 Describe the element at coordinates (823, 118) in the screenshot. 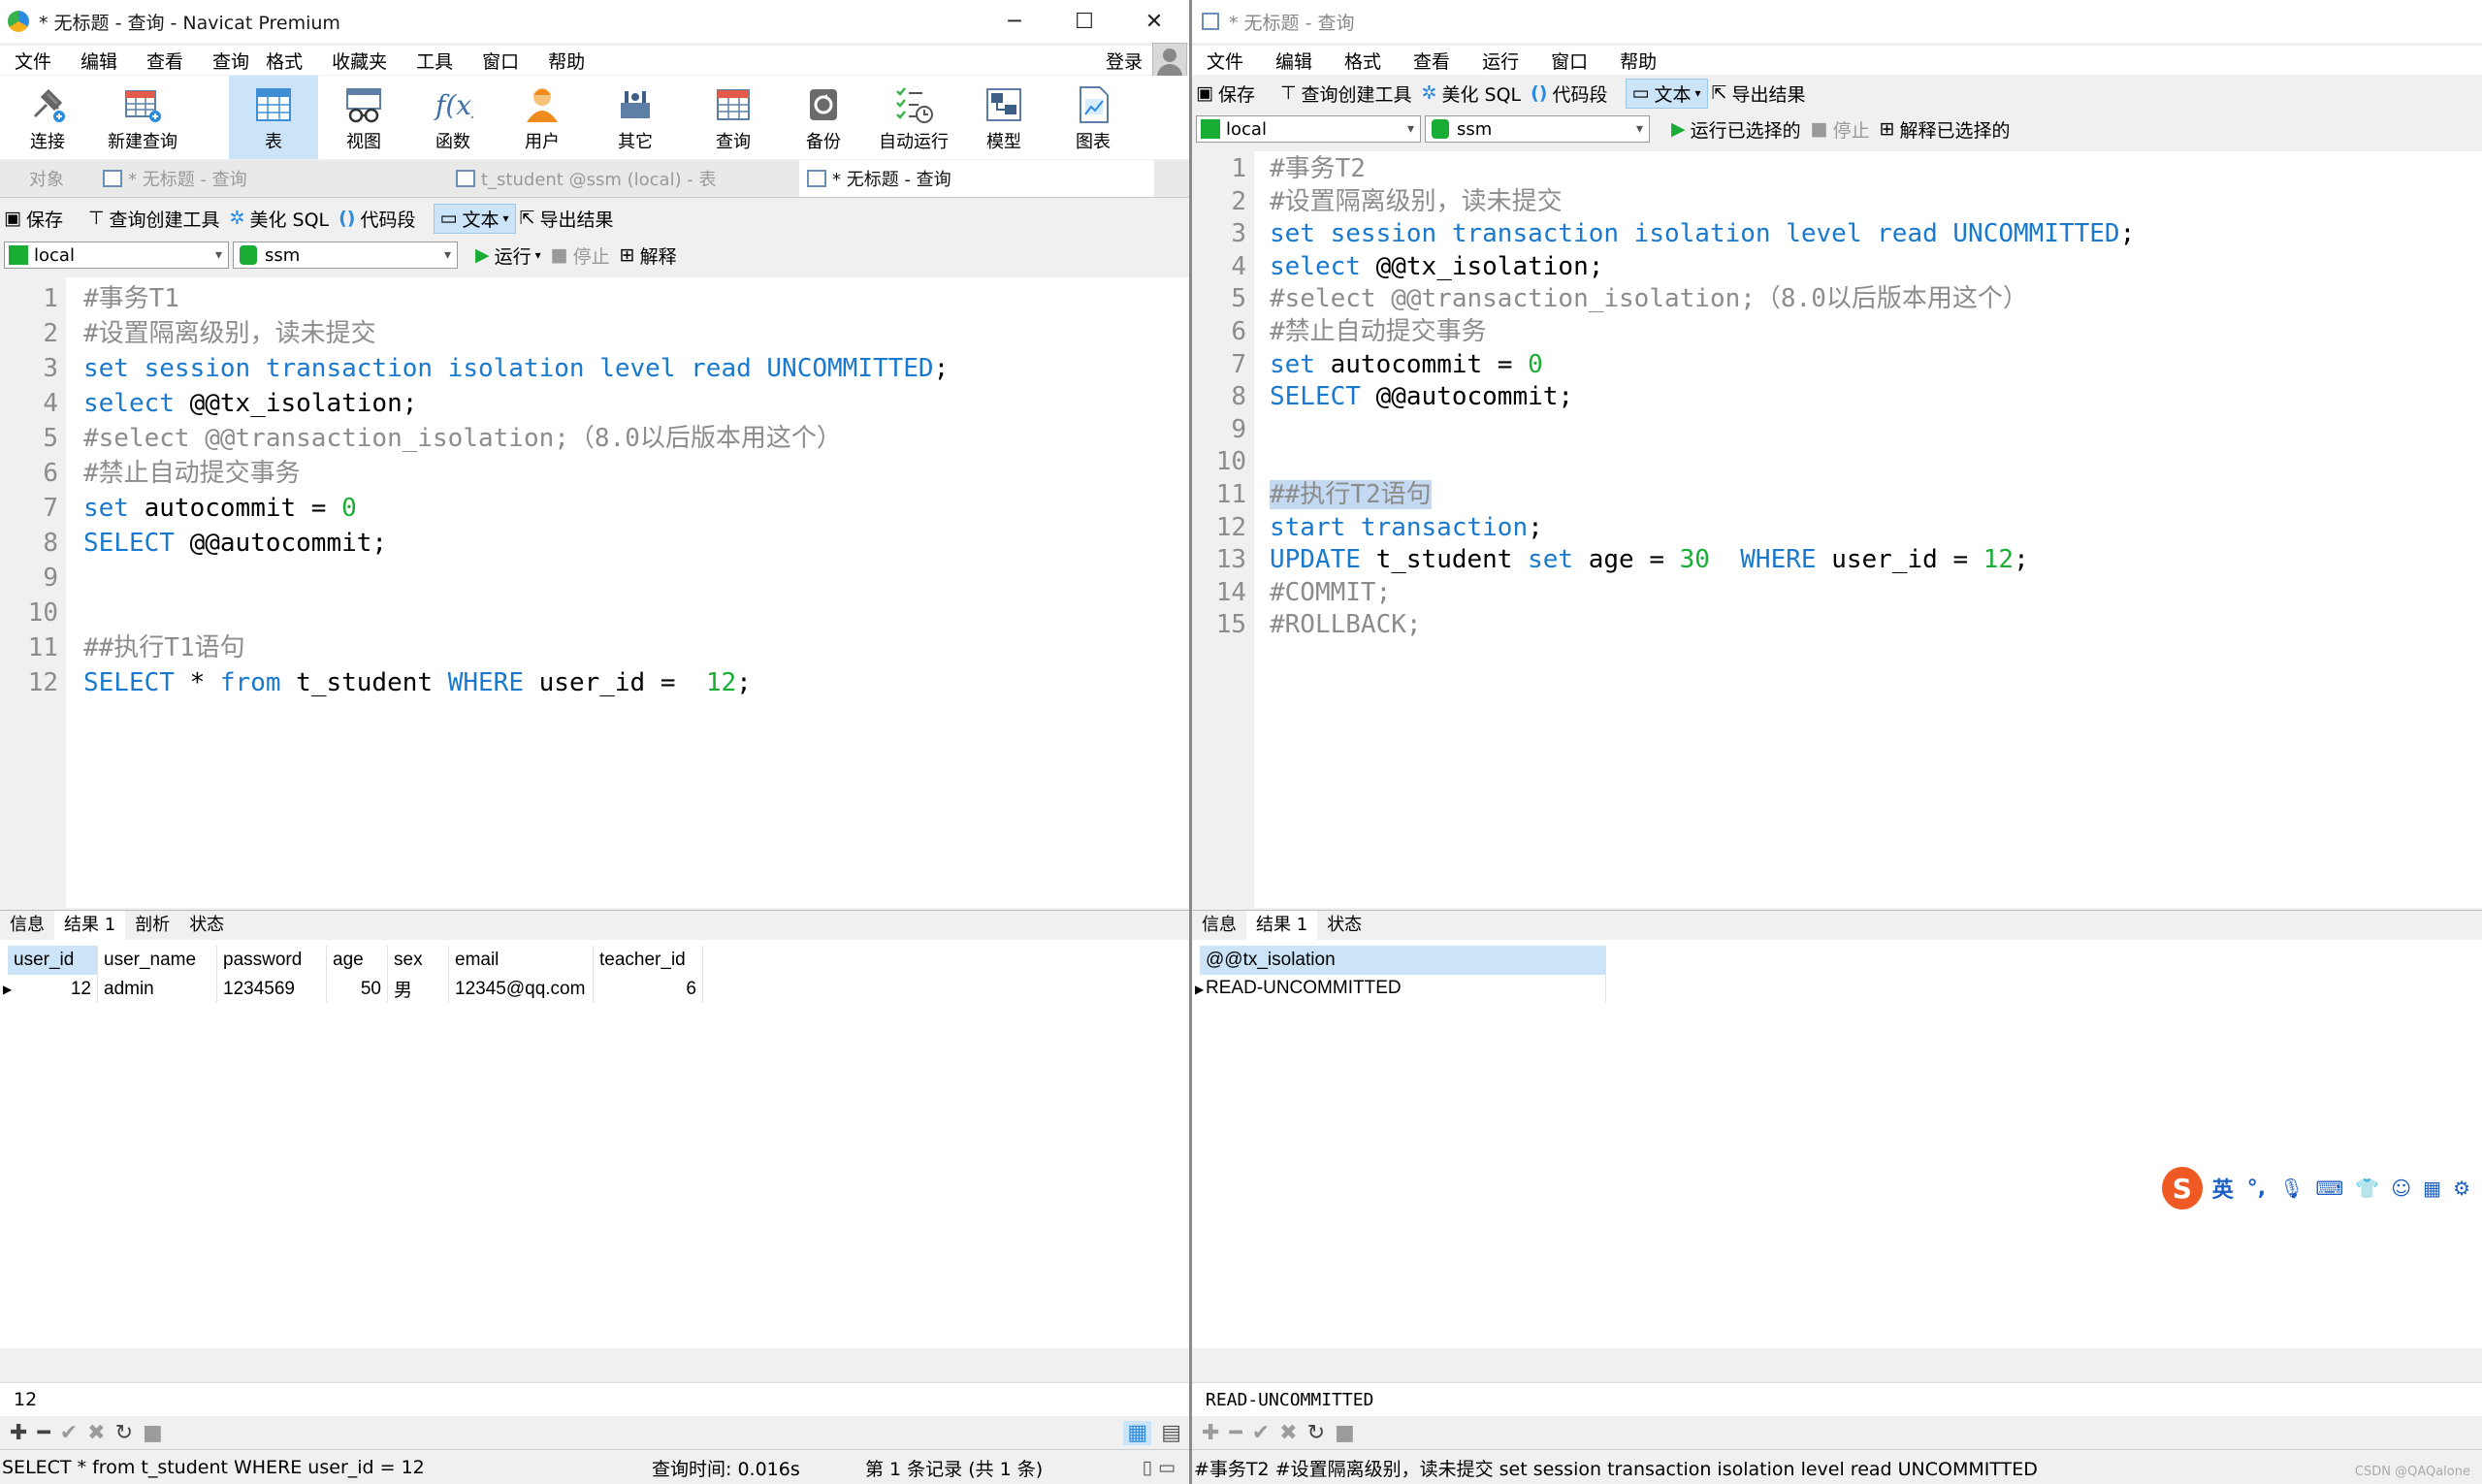

I see `backup-button: 备份` at that location.